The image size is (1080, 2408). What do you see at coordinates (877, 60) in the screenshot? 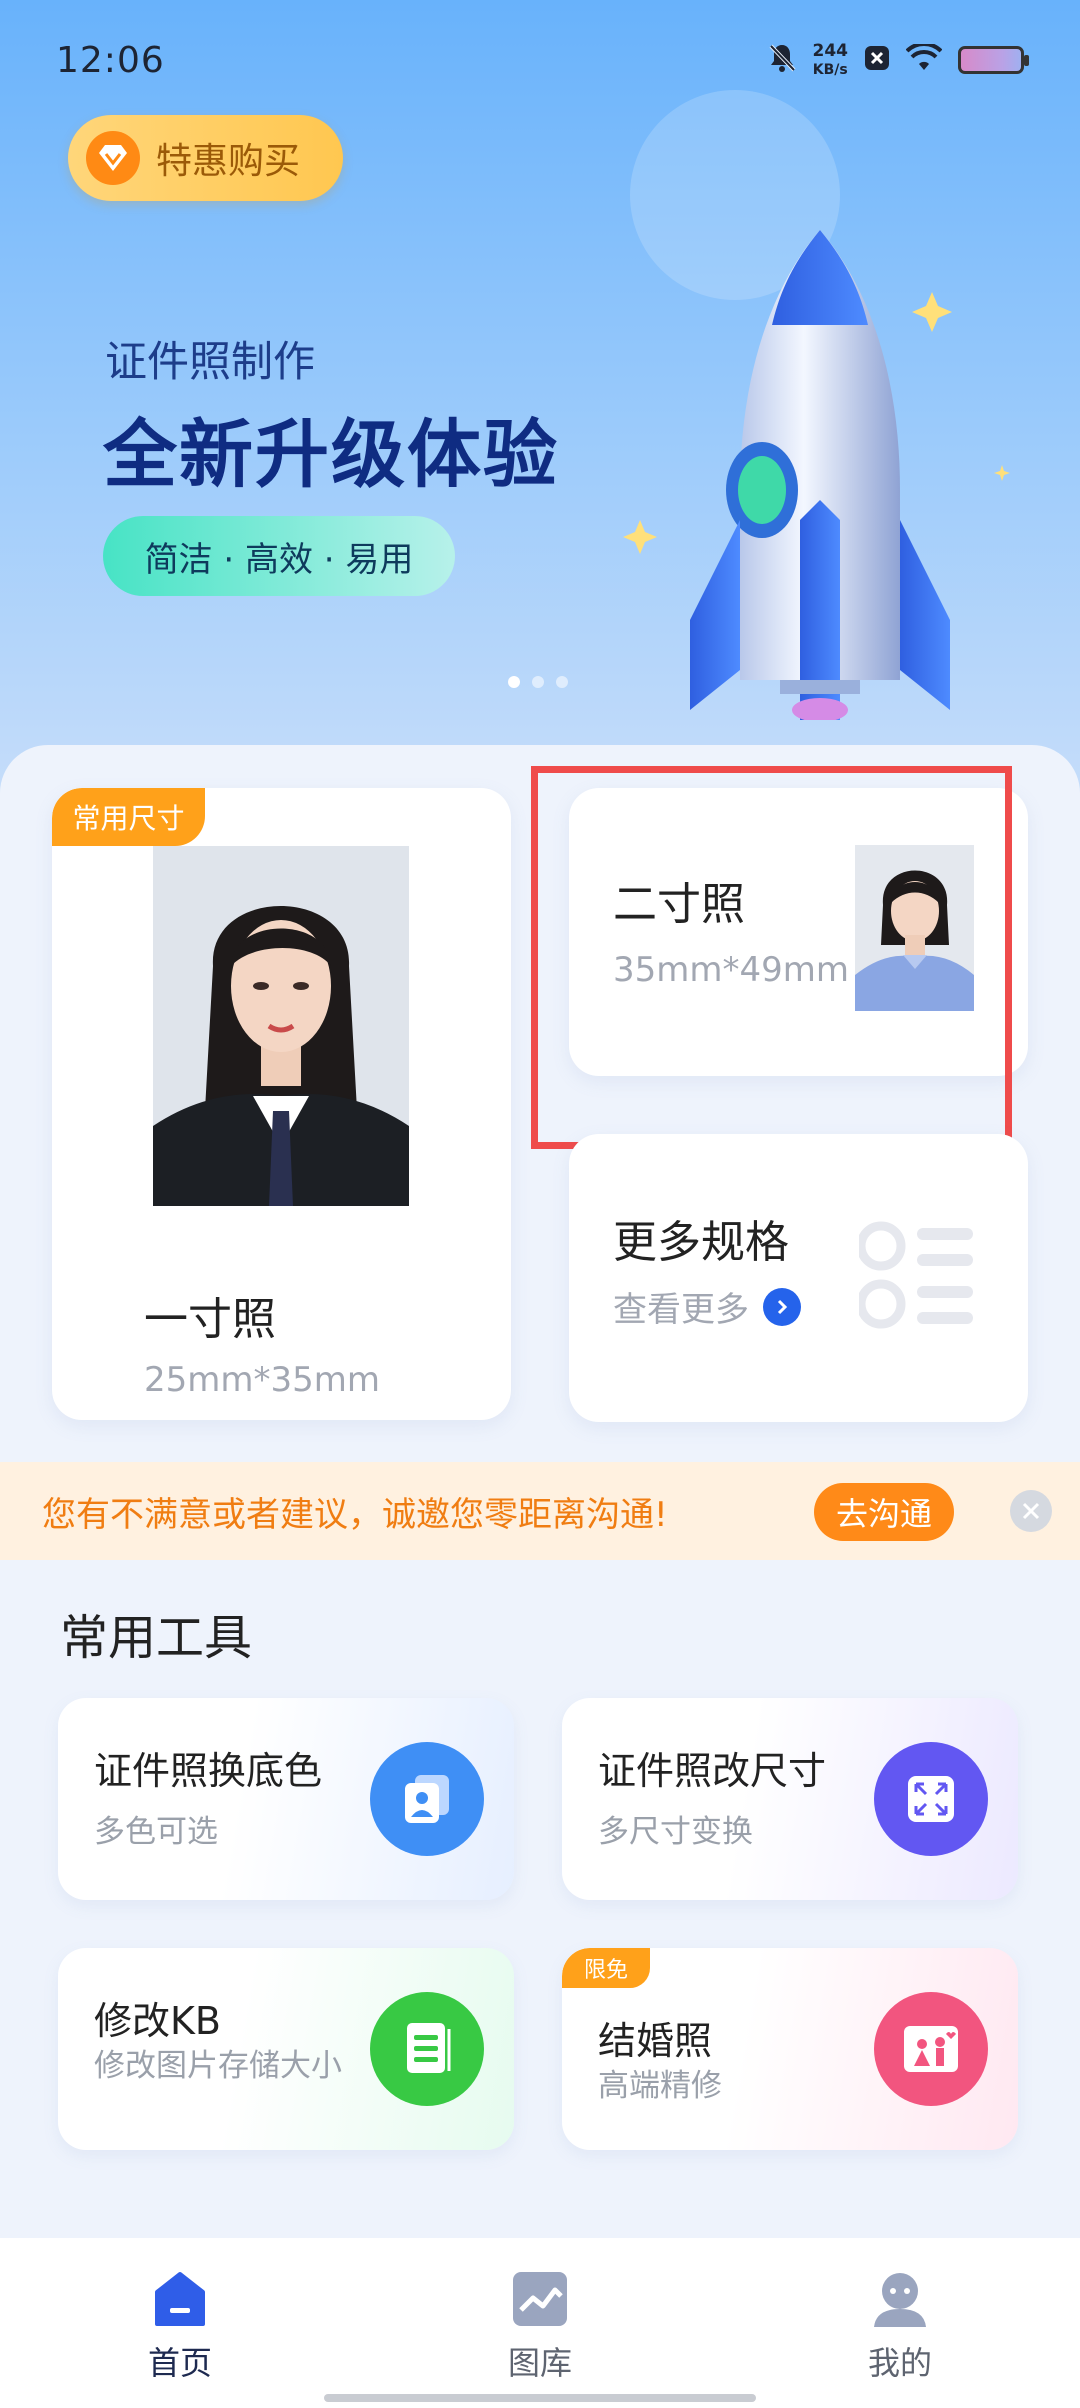
I see `app-notification-icon` at bounding box center [877, 60].